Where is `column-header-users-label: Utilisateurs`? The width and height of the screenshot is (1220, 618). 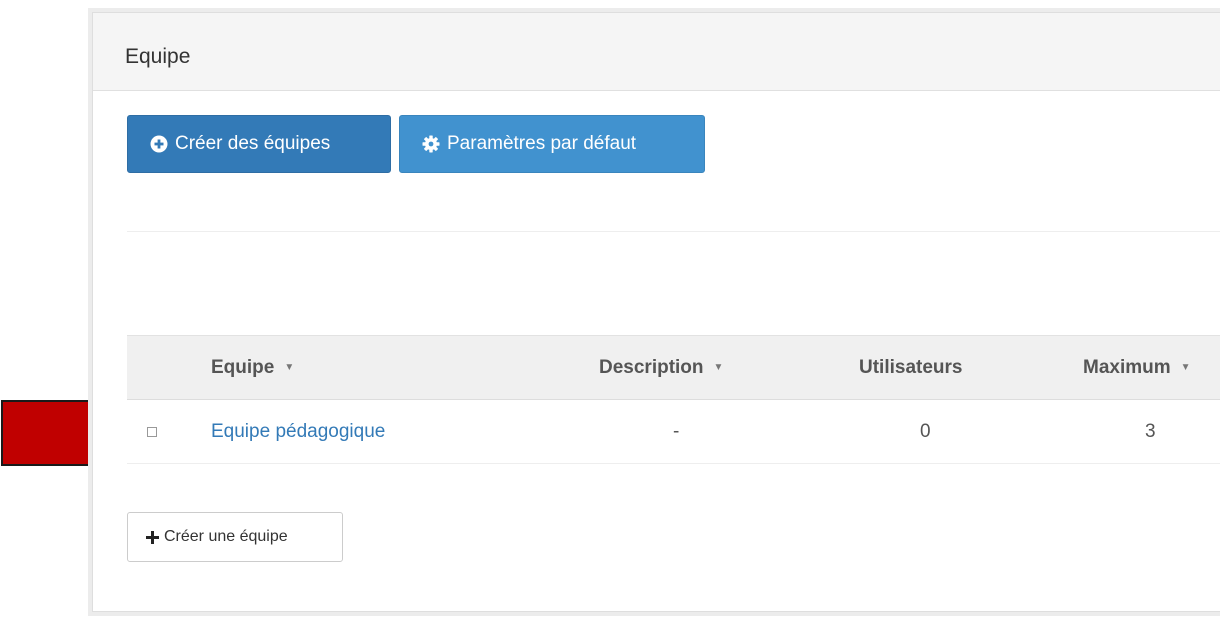 column-header-users-label: Utilisateurs is located at coordinates (911, 367).